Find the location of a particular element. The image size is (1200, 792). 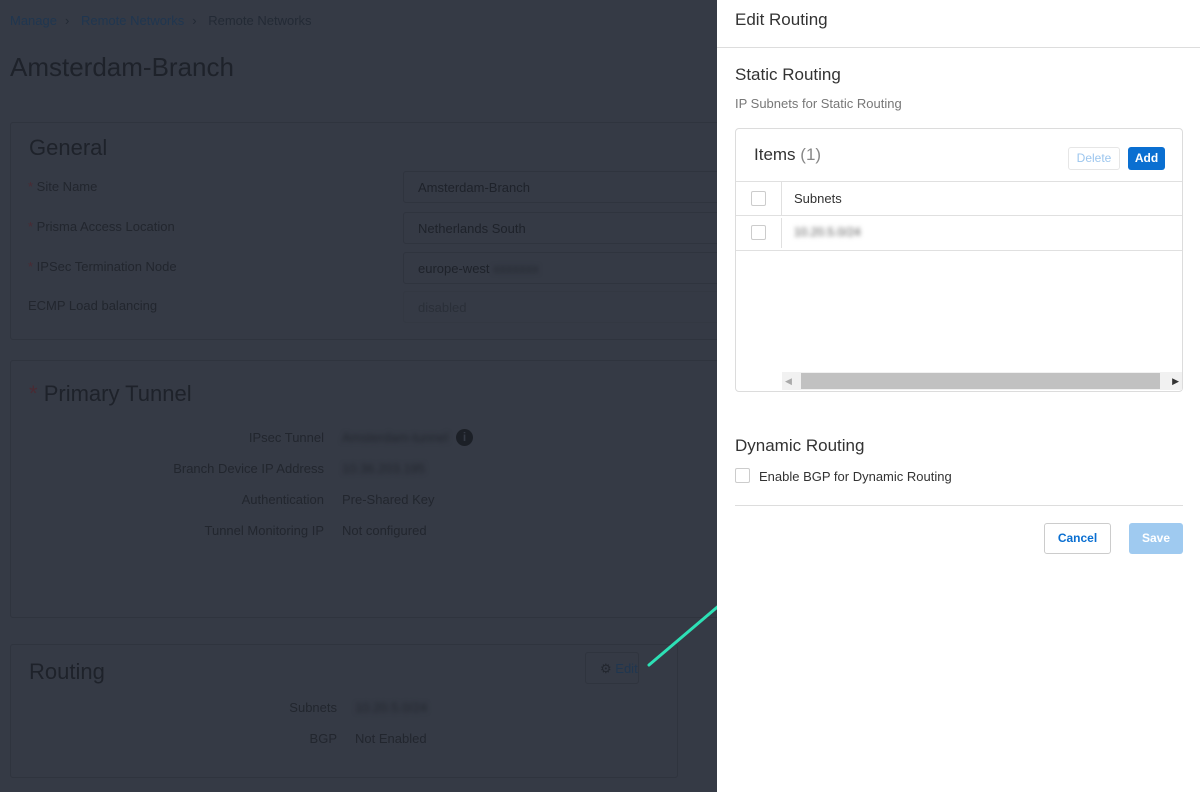

horizontal-scrollbar: ◀ ▶ is located at coordinates (982, 381).